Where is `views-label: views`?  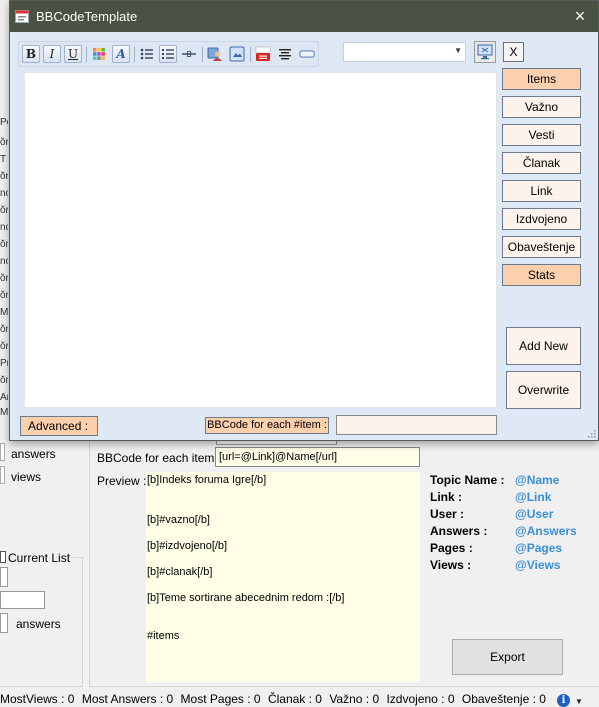 views-label: views is located at coordinates (26, 477).